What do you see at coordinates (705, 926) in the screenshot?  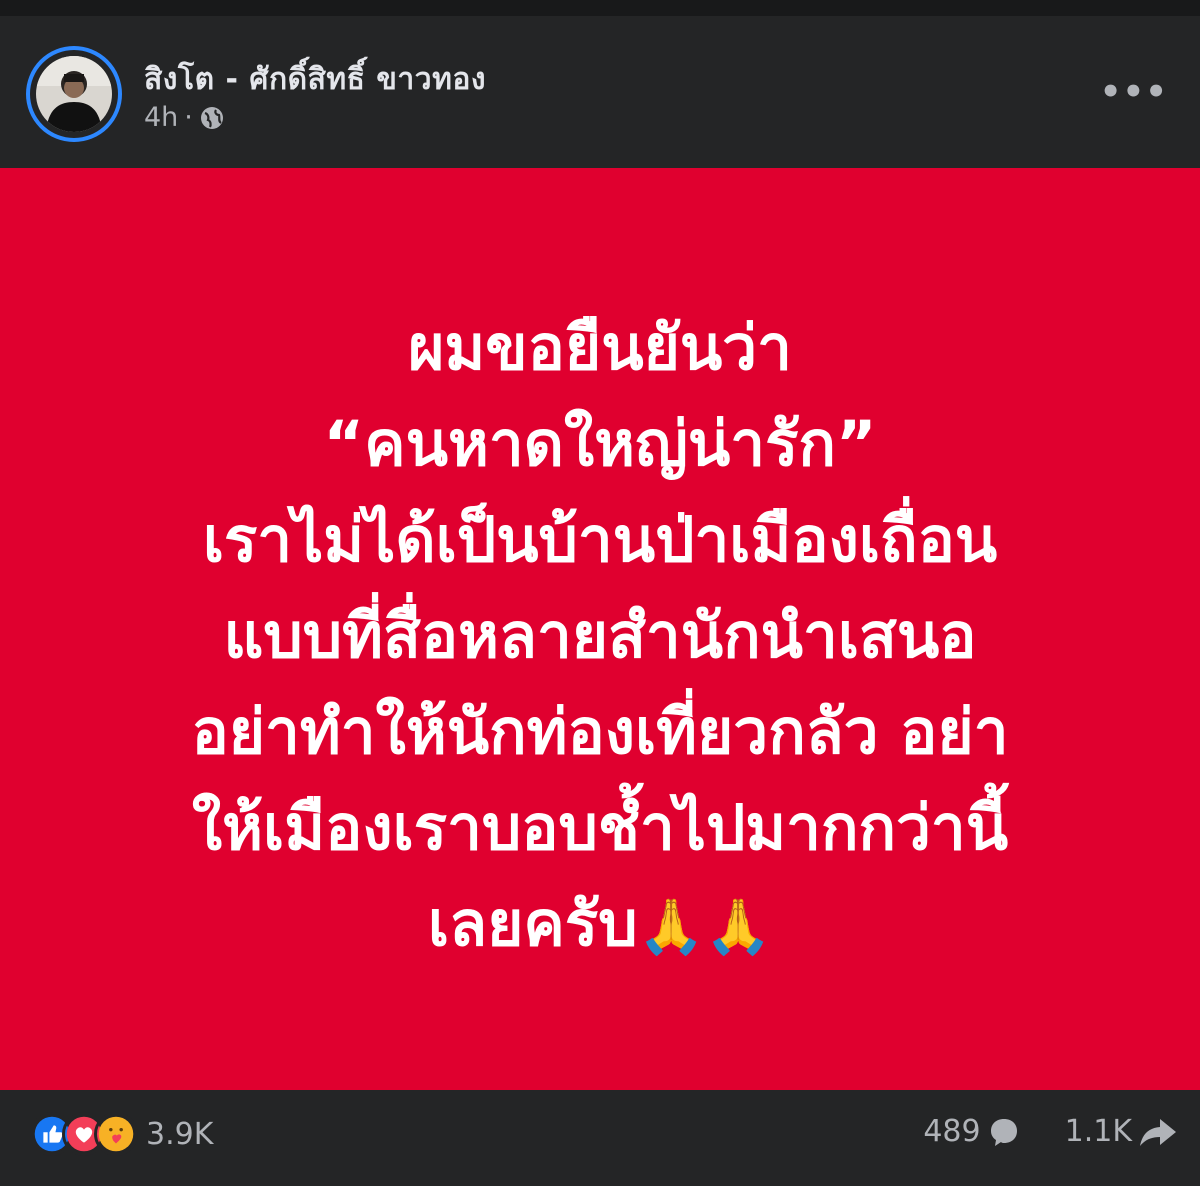 I see `praying-hands-emoji: 🙏🙏` at bounding box center [705, 926].